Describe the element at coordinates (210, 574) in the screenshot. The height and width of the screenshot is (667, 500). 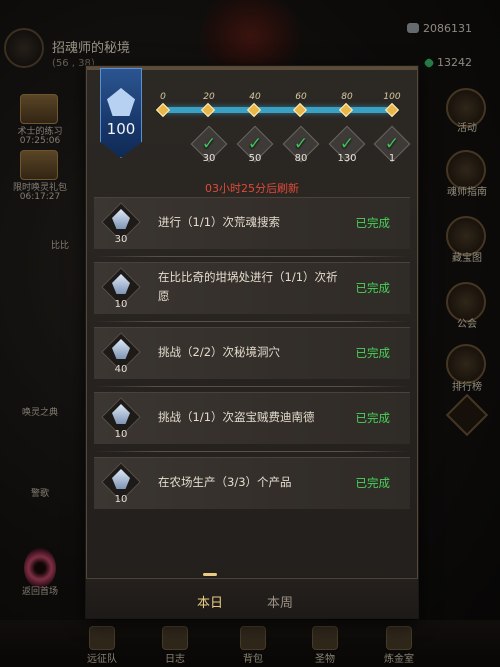
I see `active-tab-indicator` at that location.